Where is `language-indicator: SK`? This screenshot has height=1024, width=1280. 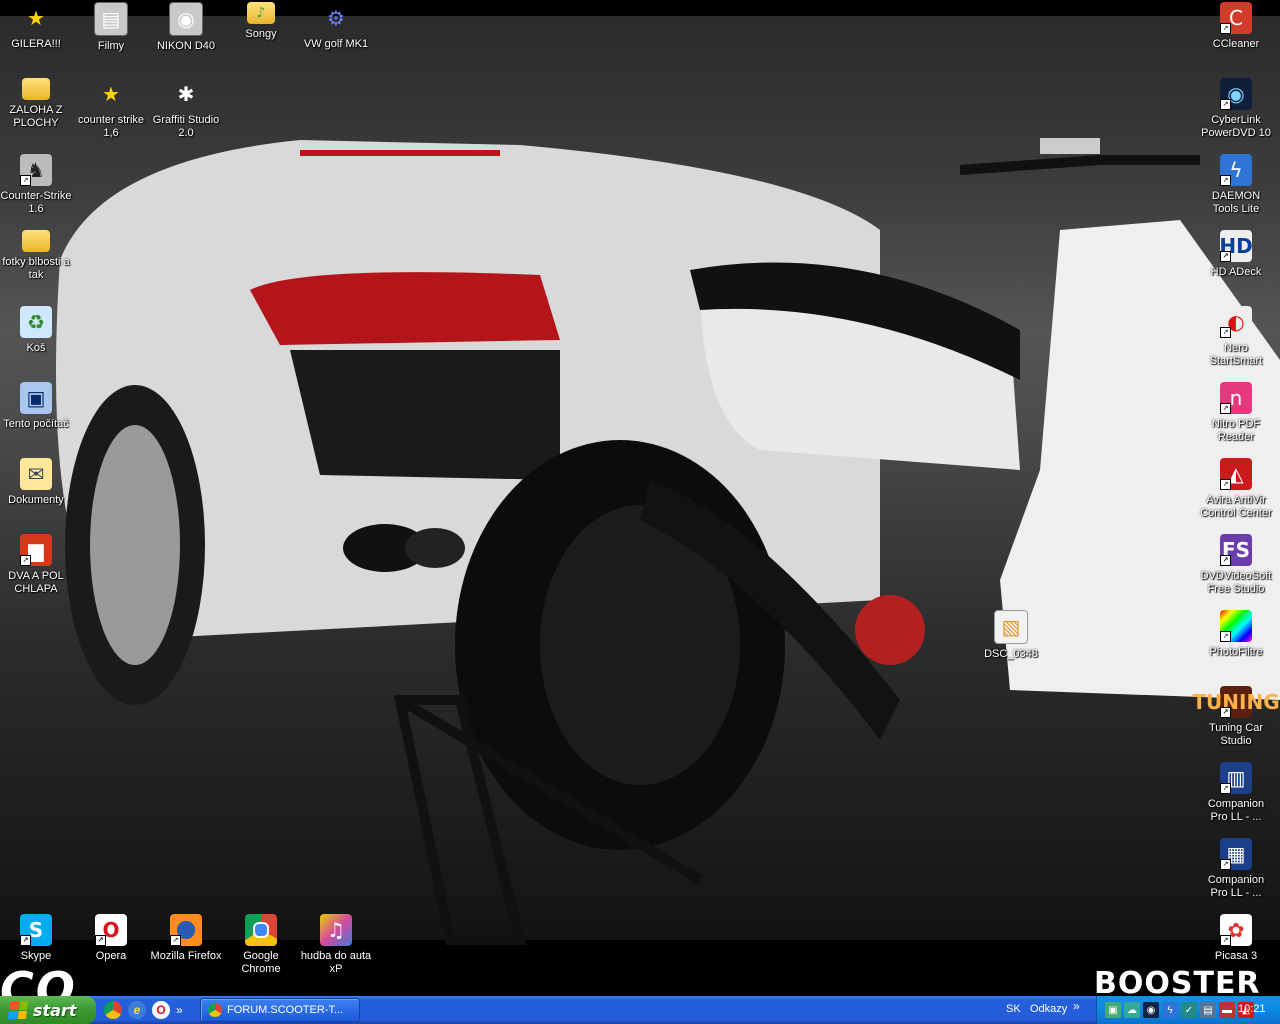 language-indicator: SK is located at coordinates (1013, 1009).